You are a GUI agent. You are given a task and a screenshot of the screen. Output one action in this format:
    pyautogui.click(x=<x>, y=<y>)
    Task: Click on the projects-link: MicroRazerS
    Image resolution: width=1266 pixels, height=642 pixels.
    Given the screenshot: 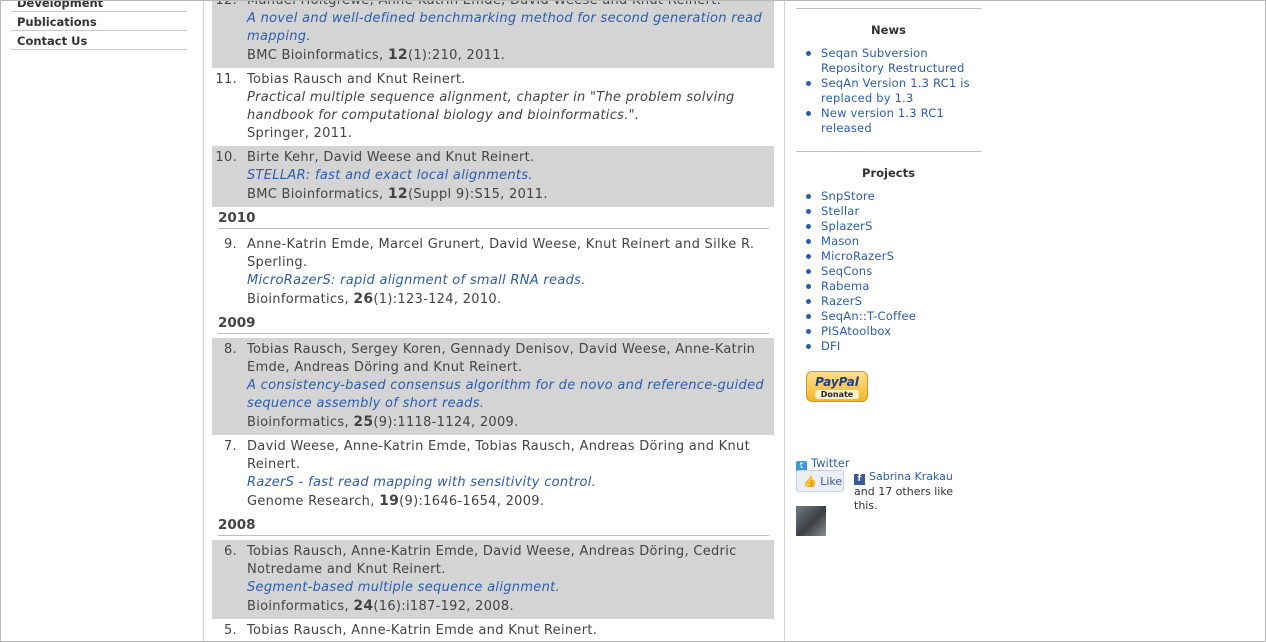 What is the action you would take?
    pyautogui.click(x=857, y=256)
    